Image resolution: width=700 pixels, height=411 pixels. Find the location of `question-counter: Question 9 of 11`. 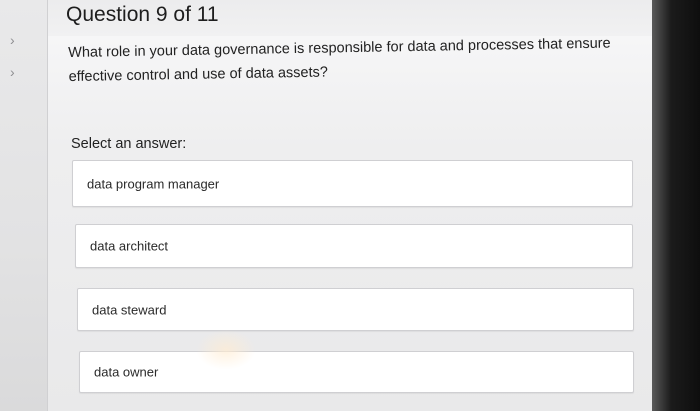

question-counter: Question 9 of 11 is located at coordinates (142, 14).